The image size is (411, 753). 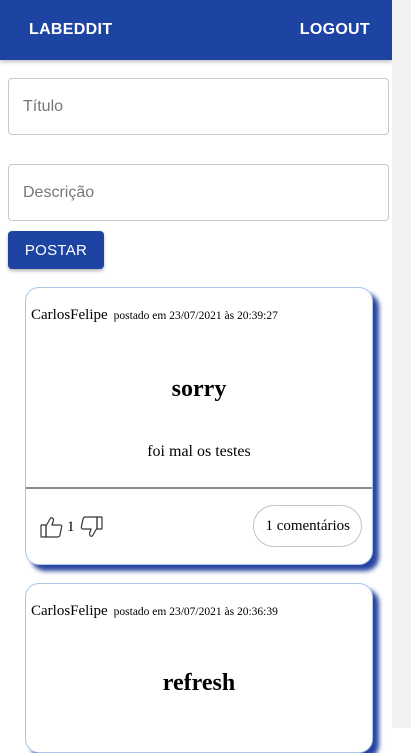 What do you see at coordinates (52, 527) in the screenshot?
I see `thumbs-up-icon` at bounding box center [52, 527].